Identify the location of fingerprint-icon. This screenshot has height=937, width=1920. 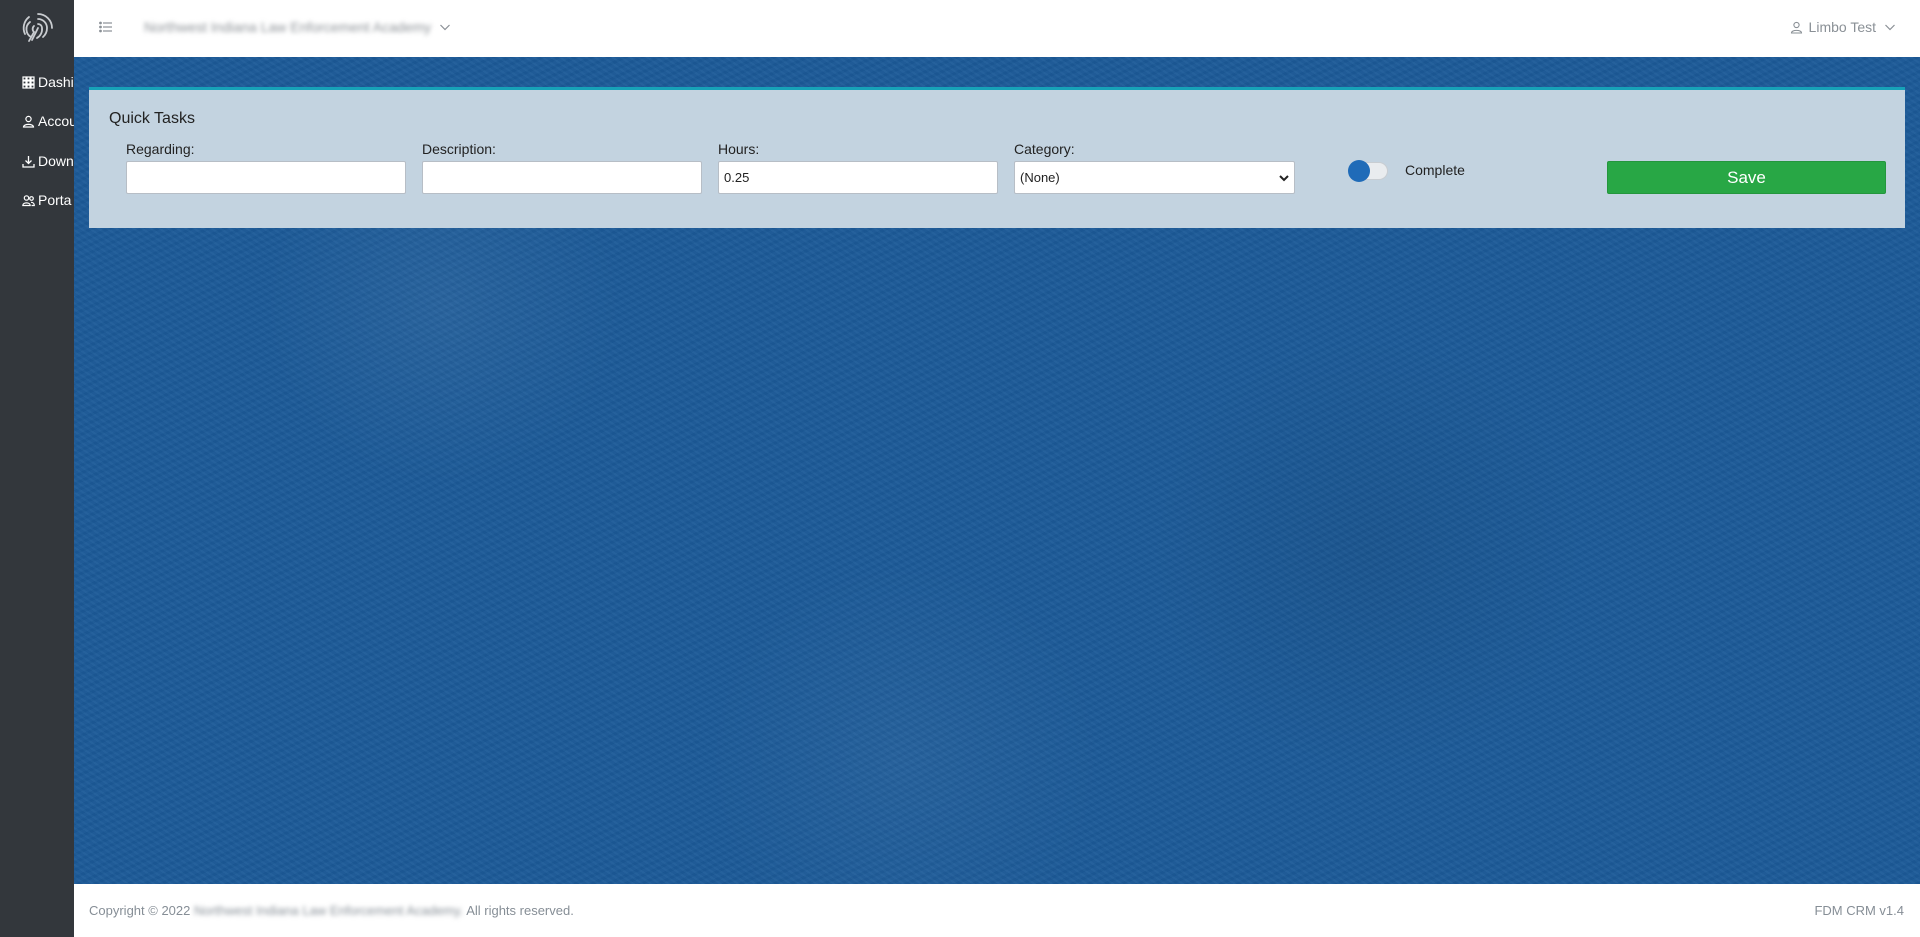
(38, 28).